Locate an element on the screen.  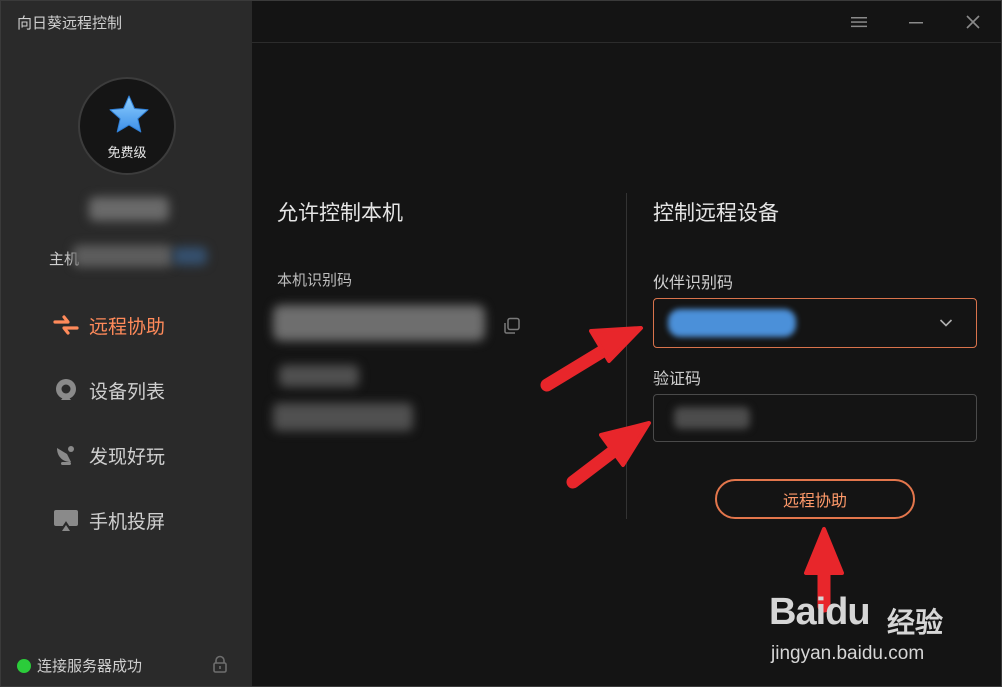
sidebar-item-screen-cast: 手机投屏 is located at coordinates (109, 520).